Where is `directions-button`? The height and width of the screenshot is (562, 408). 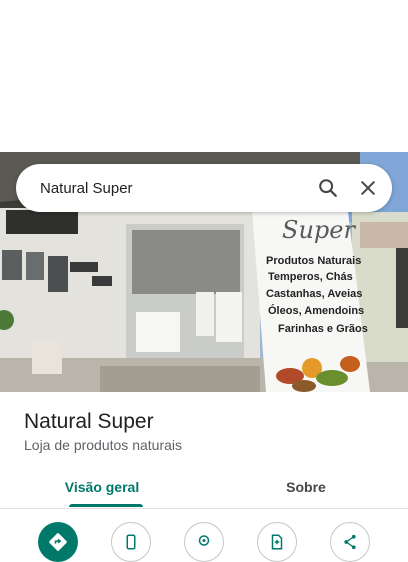
directions-button is located at coordinates (58, 542).